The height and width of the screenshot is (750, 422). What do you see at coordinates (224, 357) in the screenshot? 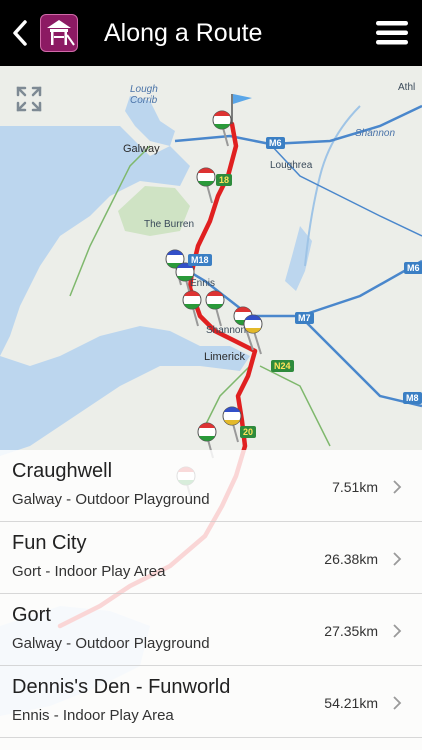
I see `map-label-limerick: Limerick` at bounding box center [224, 357].